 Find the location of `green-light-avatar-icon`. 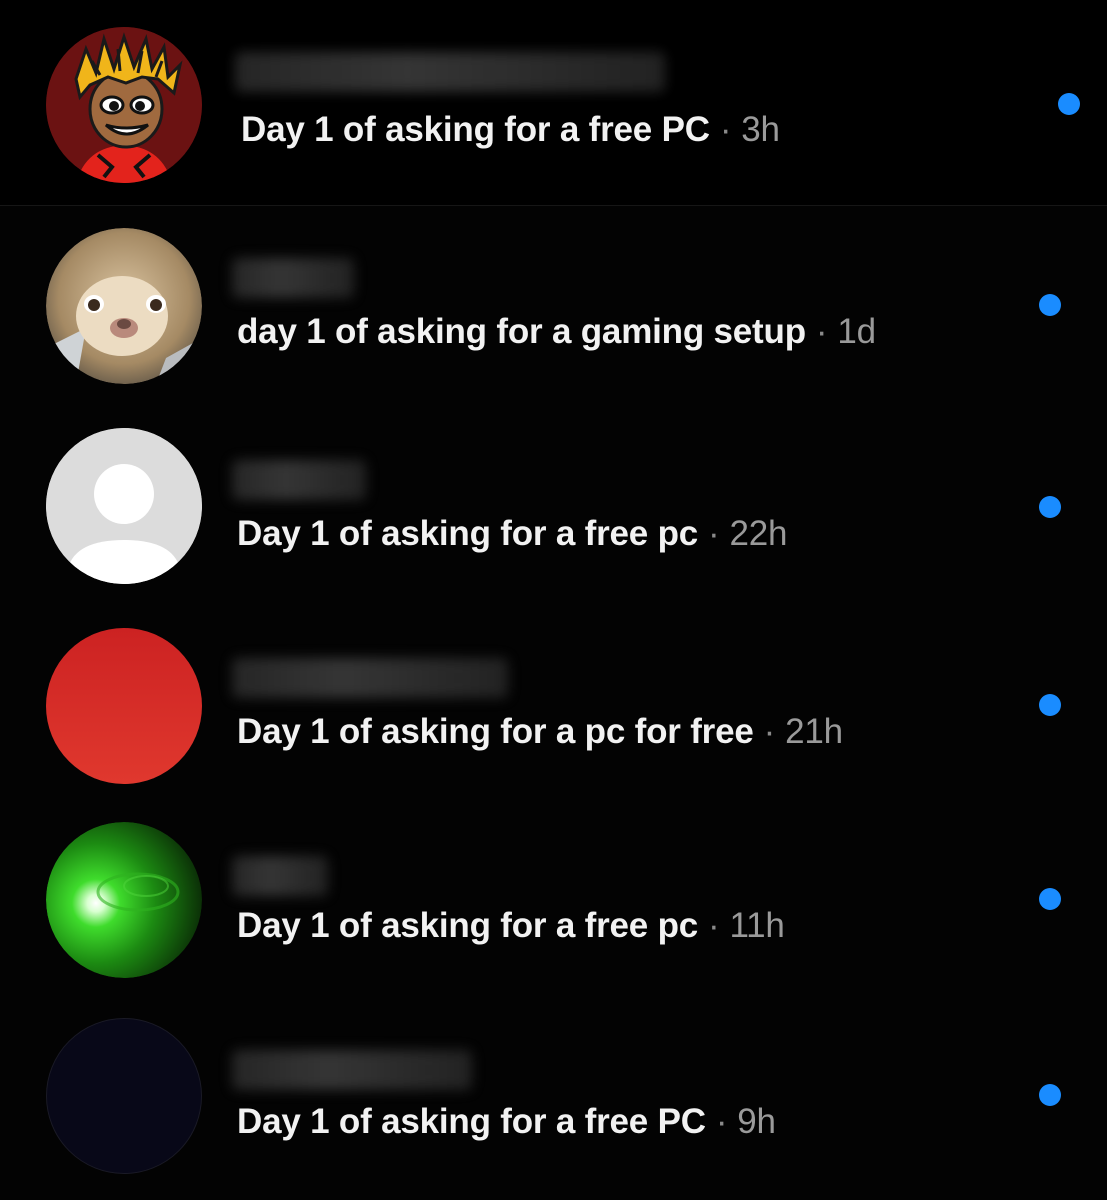

green-light-avatar-icon is located at coordinates (124, 900).